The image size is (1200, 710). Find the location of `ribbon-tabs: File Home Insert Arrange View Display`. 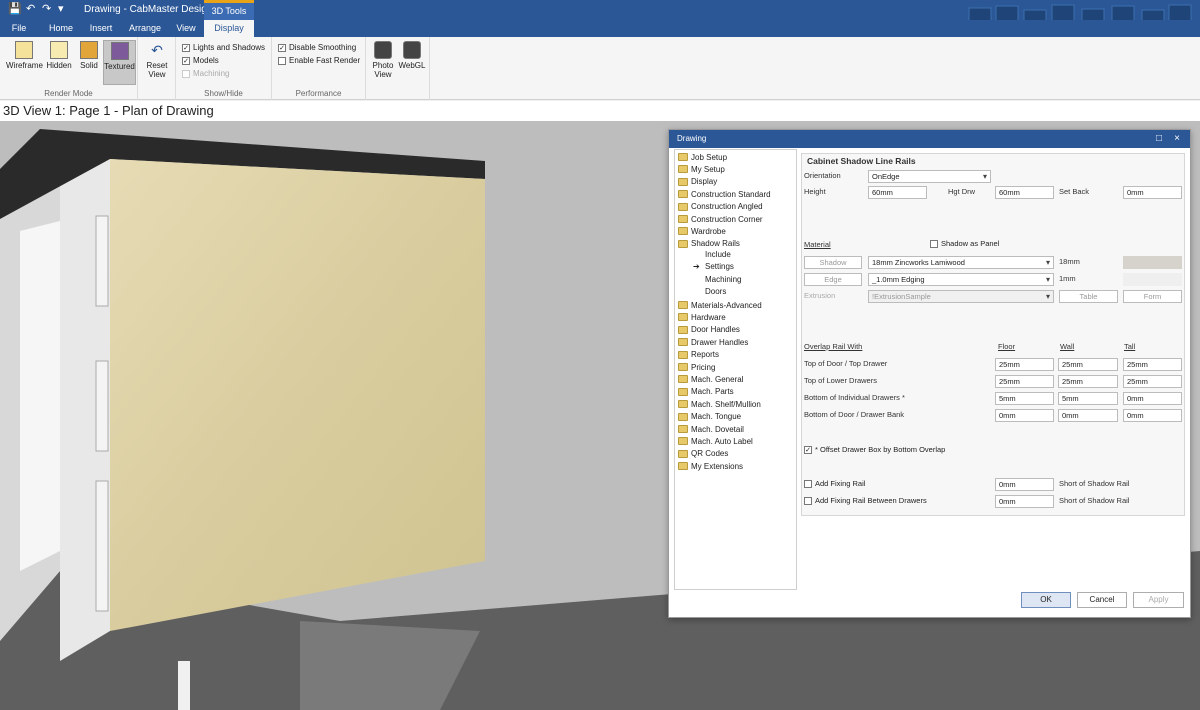

ribbon-tabs: File Home Insert Arrange View Display is located at coordinates (600, 28).